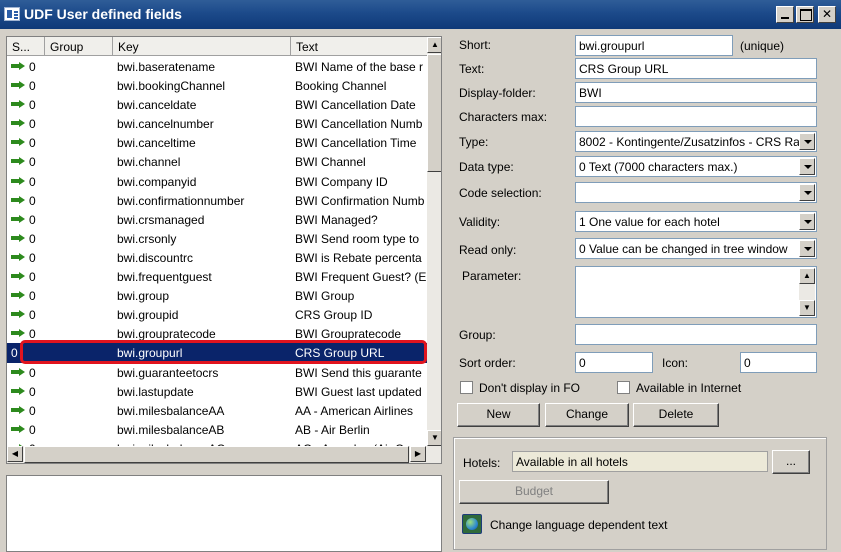 The image size is (841, 552). Describe the element at coordinates (488, 250) in the screenshot. I see `readonly-label: Read only:` at that location.